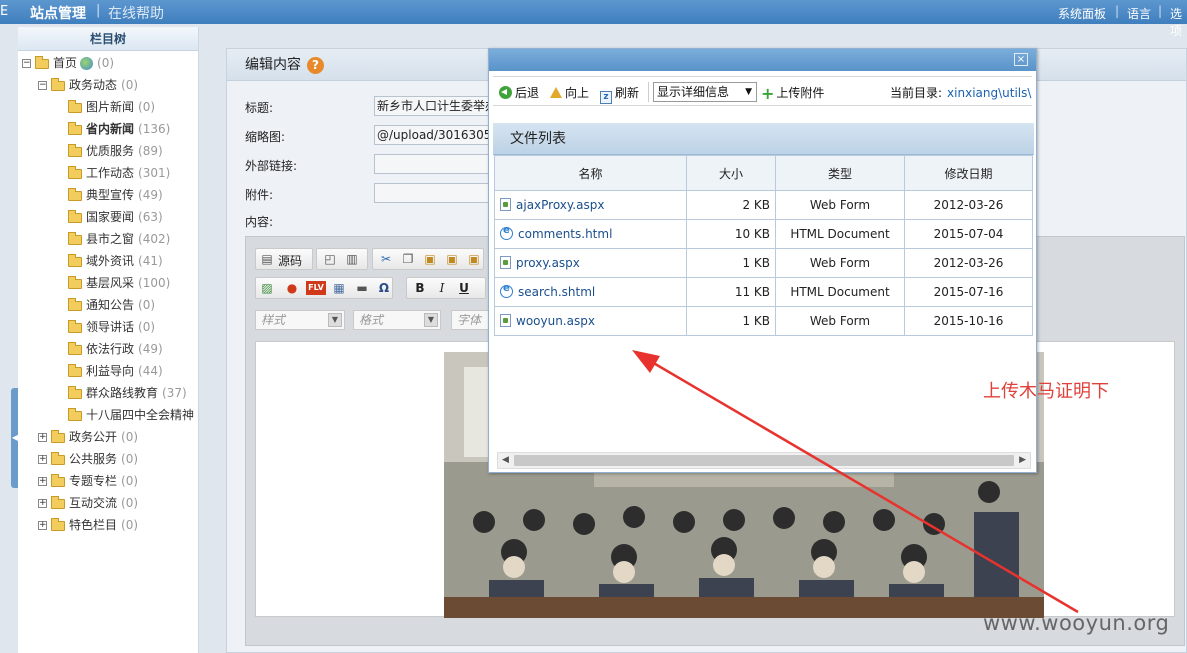 The width and height of the screenshot is (1187, 653). I want to click on style-combo: 样式 ▼, so click(300, 320).